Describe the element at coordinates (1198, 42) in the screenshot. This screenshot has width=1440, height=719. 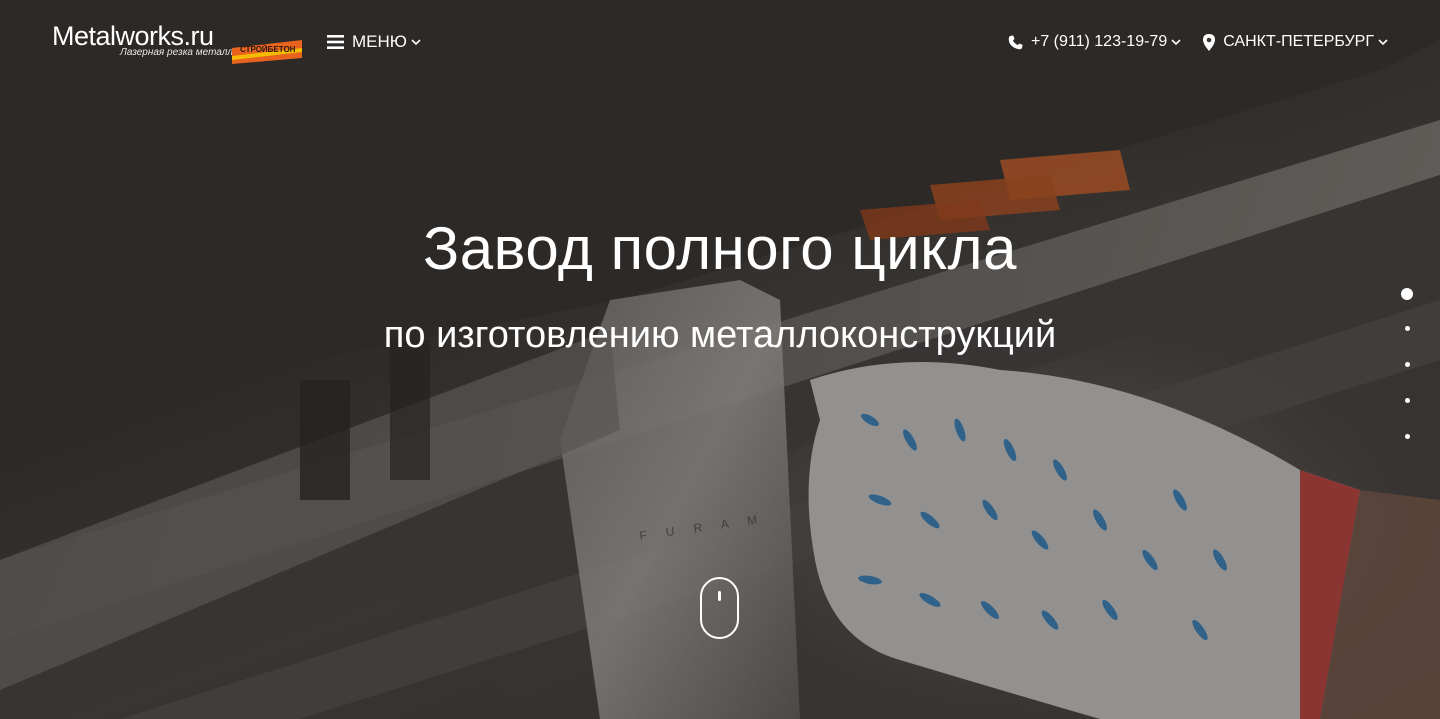
I see `header-contacts: +7 (911) 123-19-79 САНКТ-ПЕТЕРБУРГ` at that location.